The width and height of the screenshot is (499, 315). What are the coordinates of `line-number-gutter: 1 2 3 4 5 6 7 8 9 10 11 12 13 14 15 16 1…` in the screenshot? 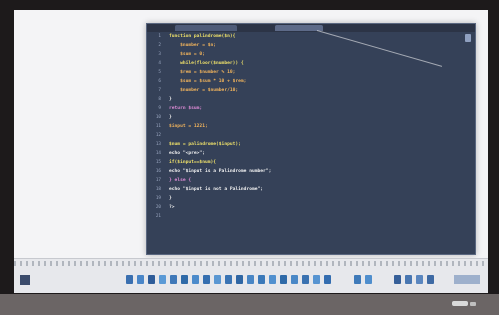 It's located at (156, 139).